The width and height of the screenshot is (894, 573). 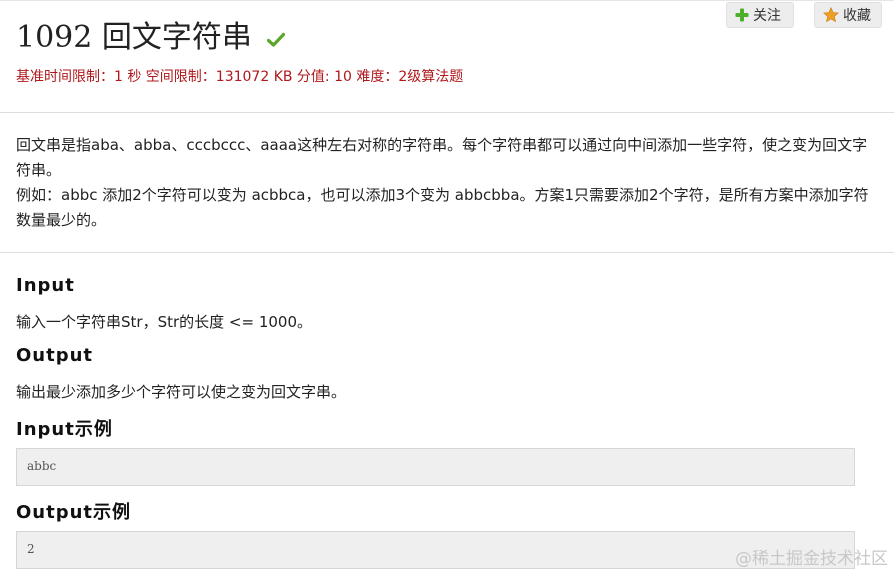 I want to click on star-icon, so click(x=831, y=15).